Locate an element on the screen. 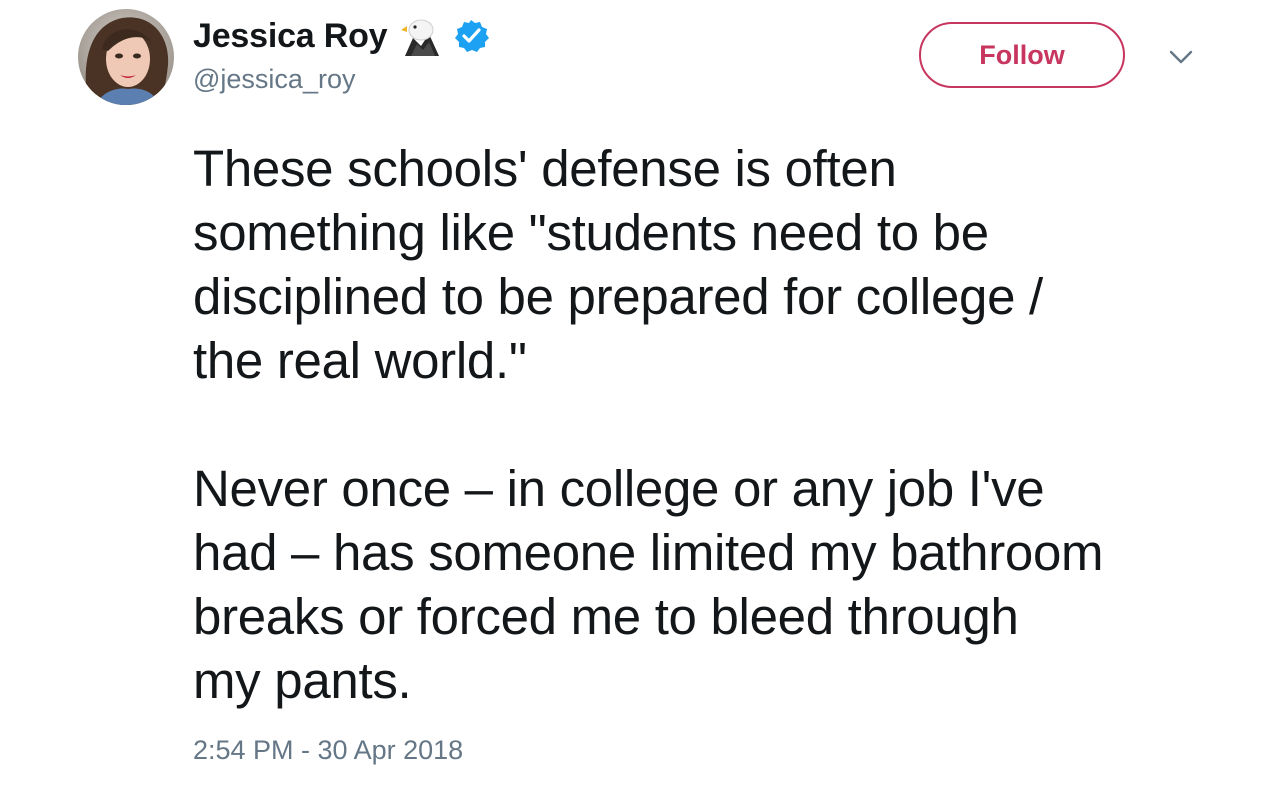 This screenshot has height=791, width=1272. tweet-line: my pants. is located at coordinates (302, 680).